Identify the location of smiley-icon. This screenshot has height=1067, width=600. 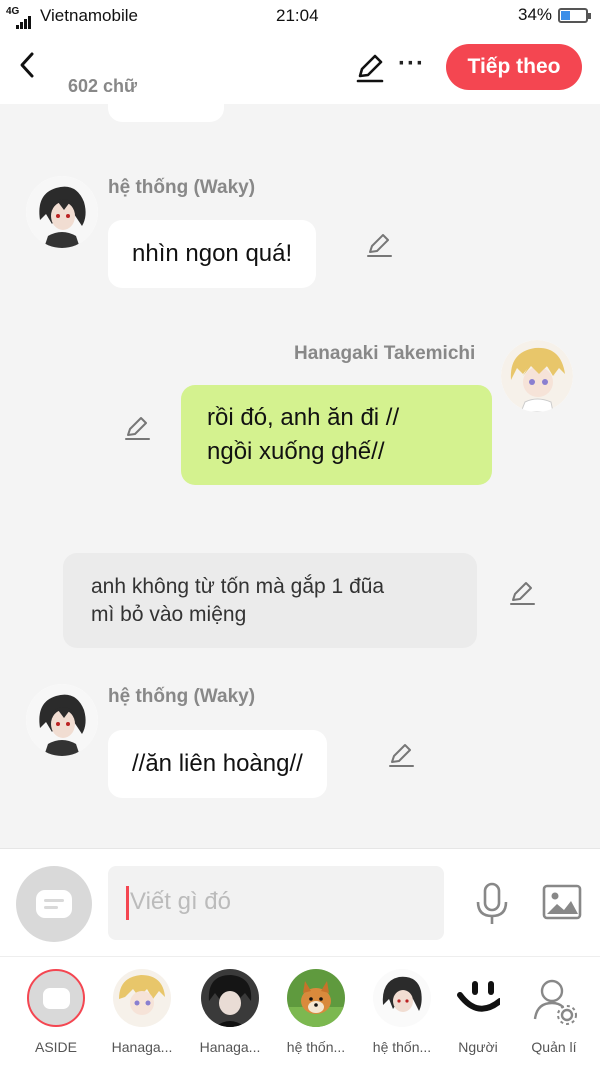
(478, 996).